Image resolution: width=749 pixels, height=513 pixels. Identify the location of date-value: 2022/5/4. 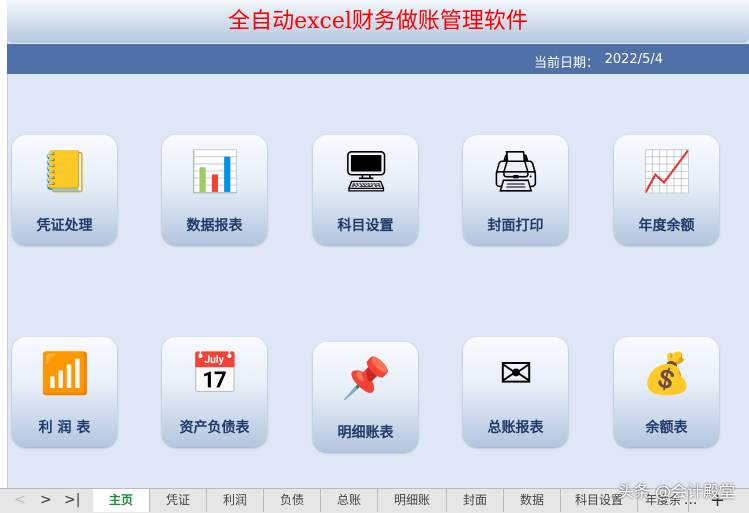
(633, 59).